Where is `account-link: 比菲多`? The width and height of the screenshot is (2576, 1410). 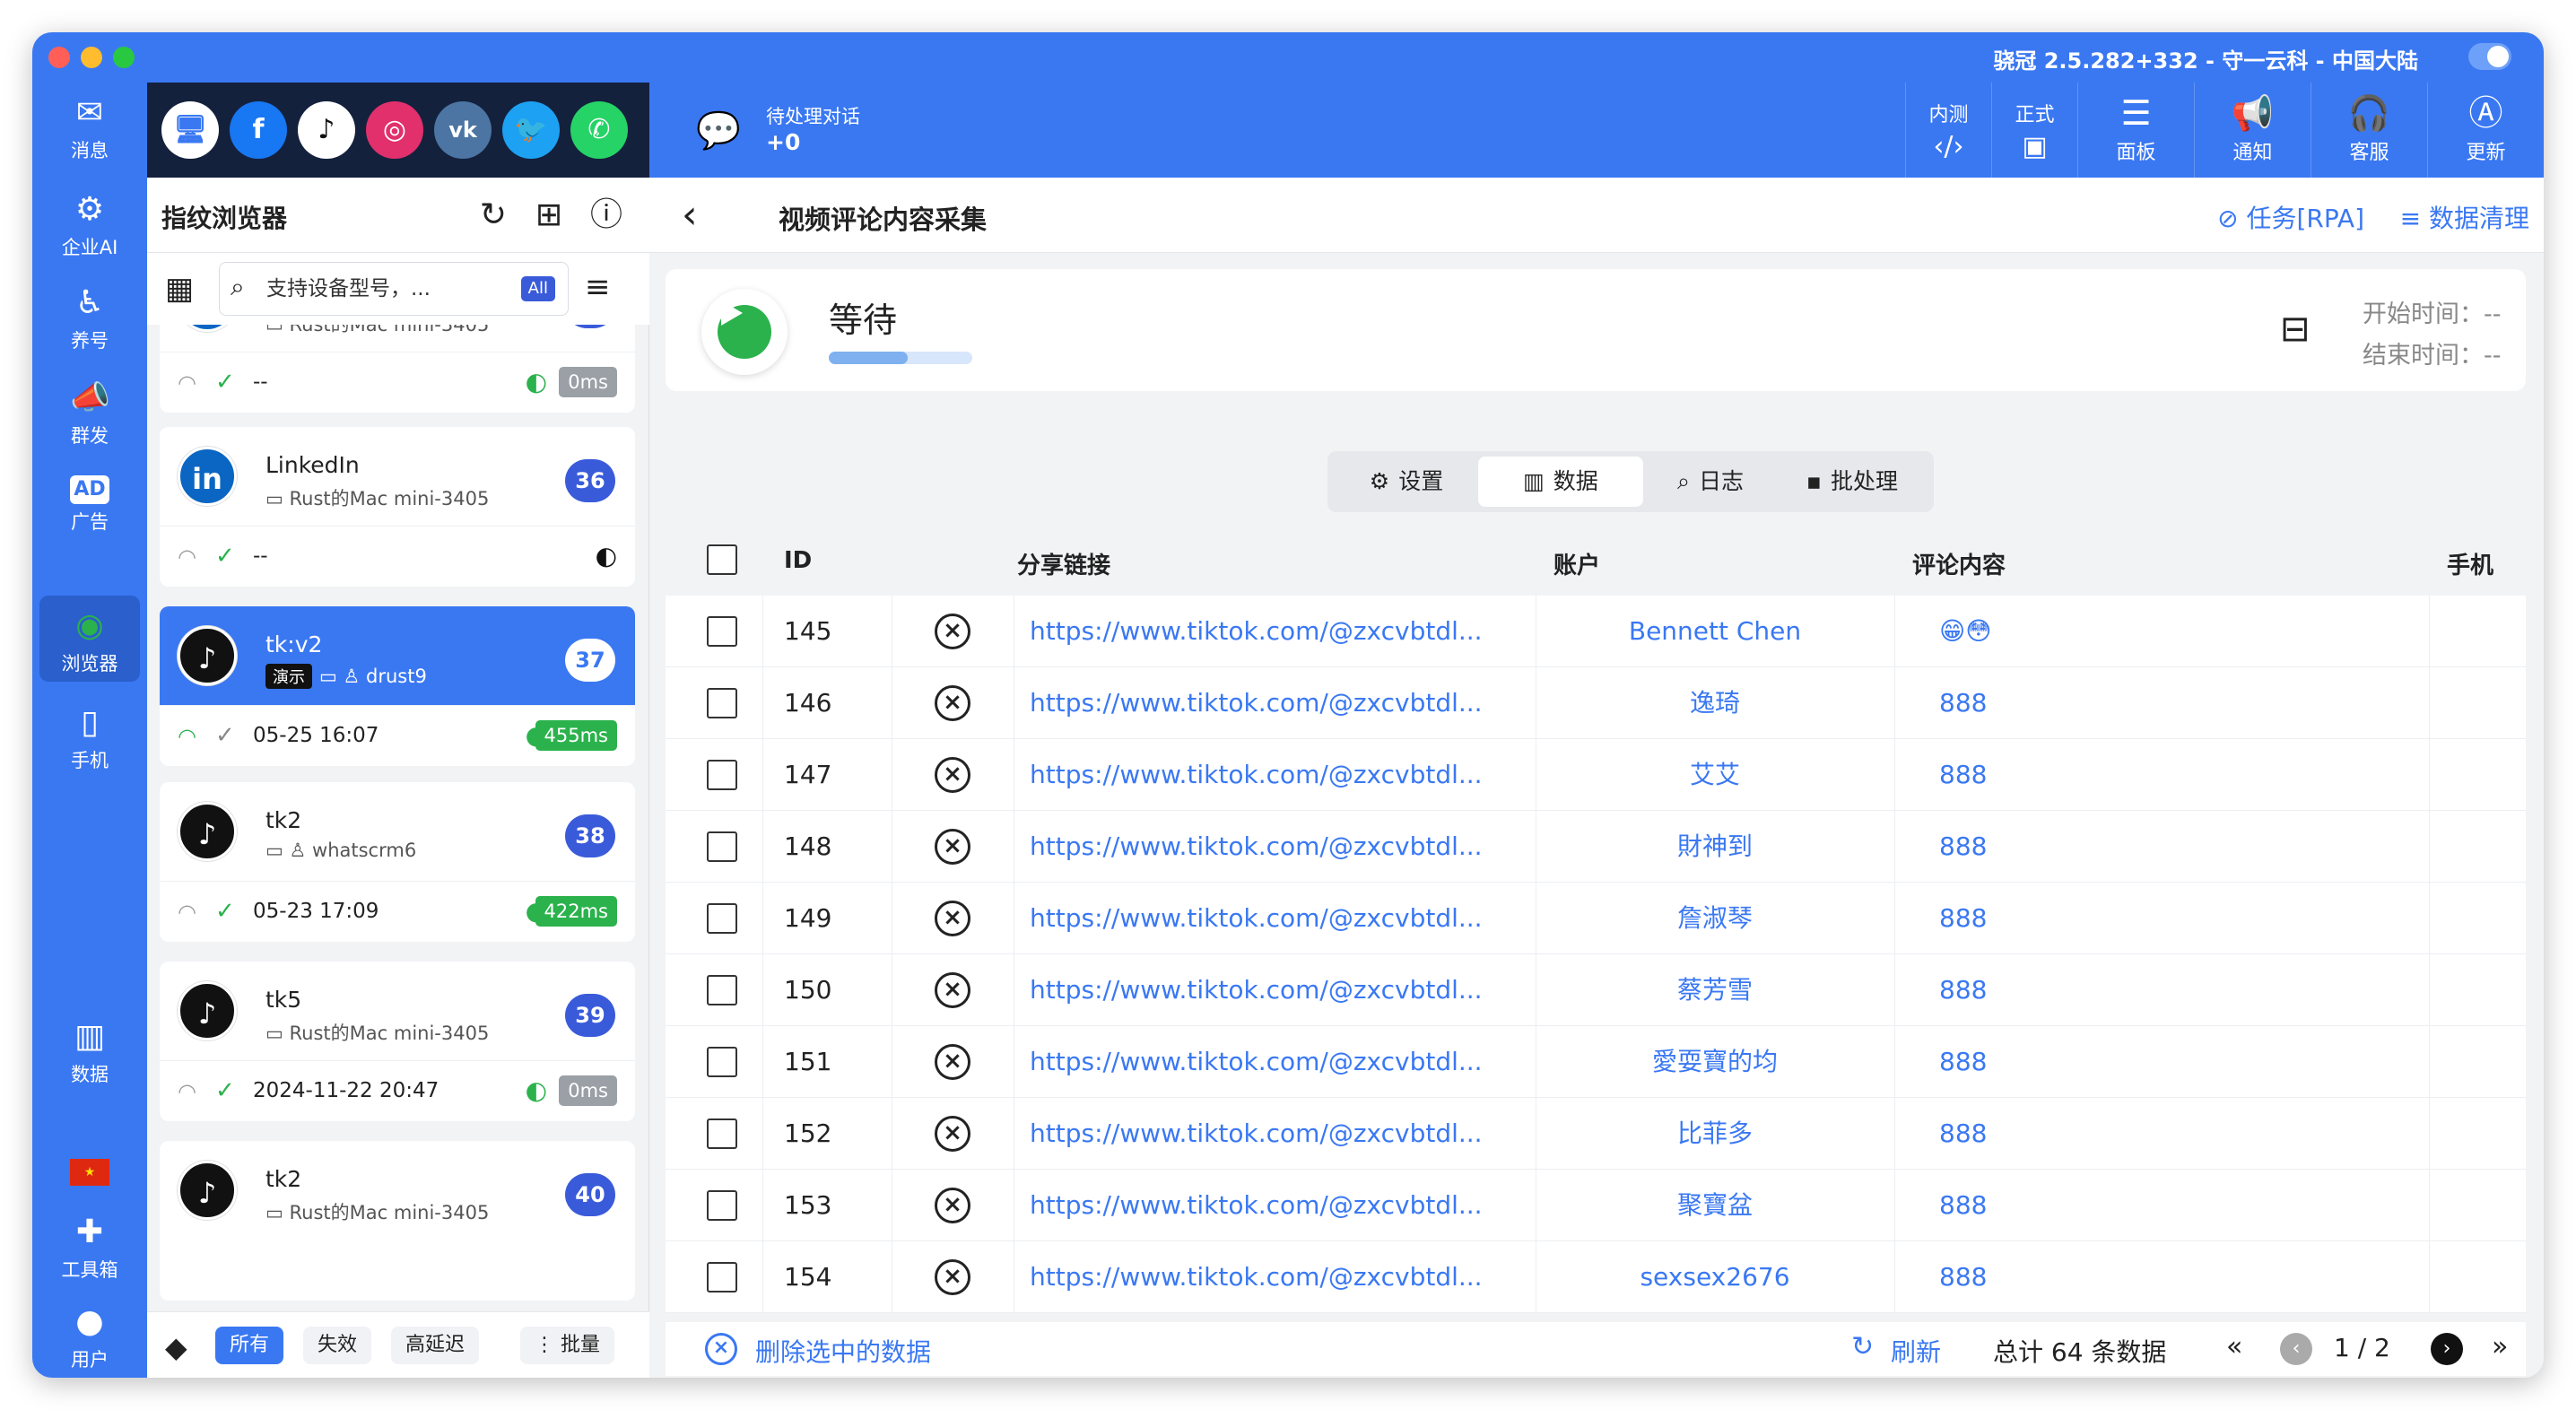 account-link: 比菲多 is located at coordinates (1715, 1134).